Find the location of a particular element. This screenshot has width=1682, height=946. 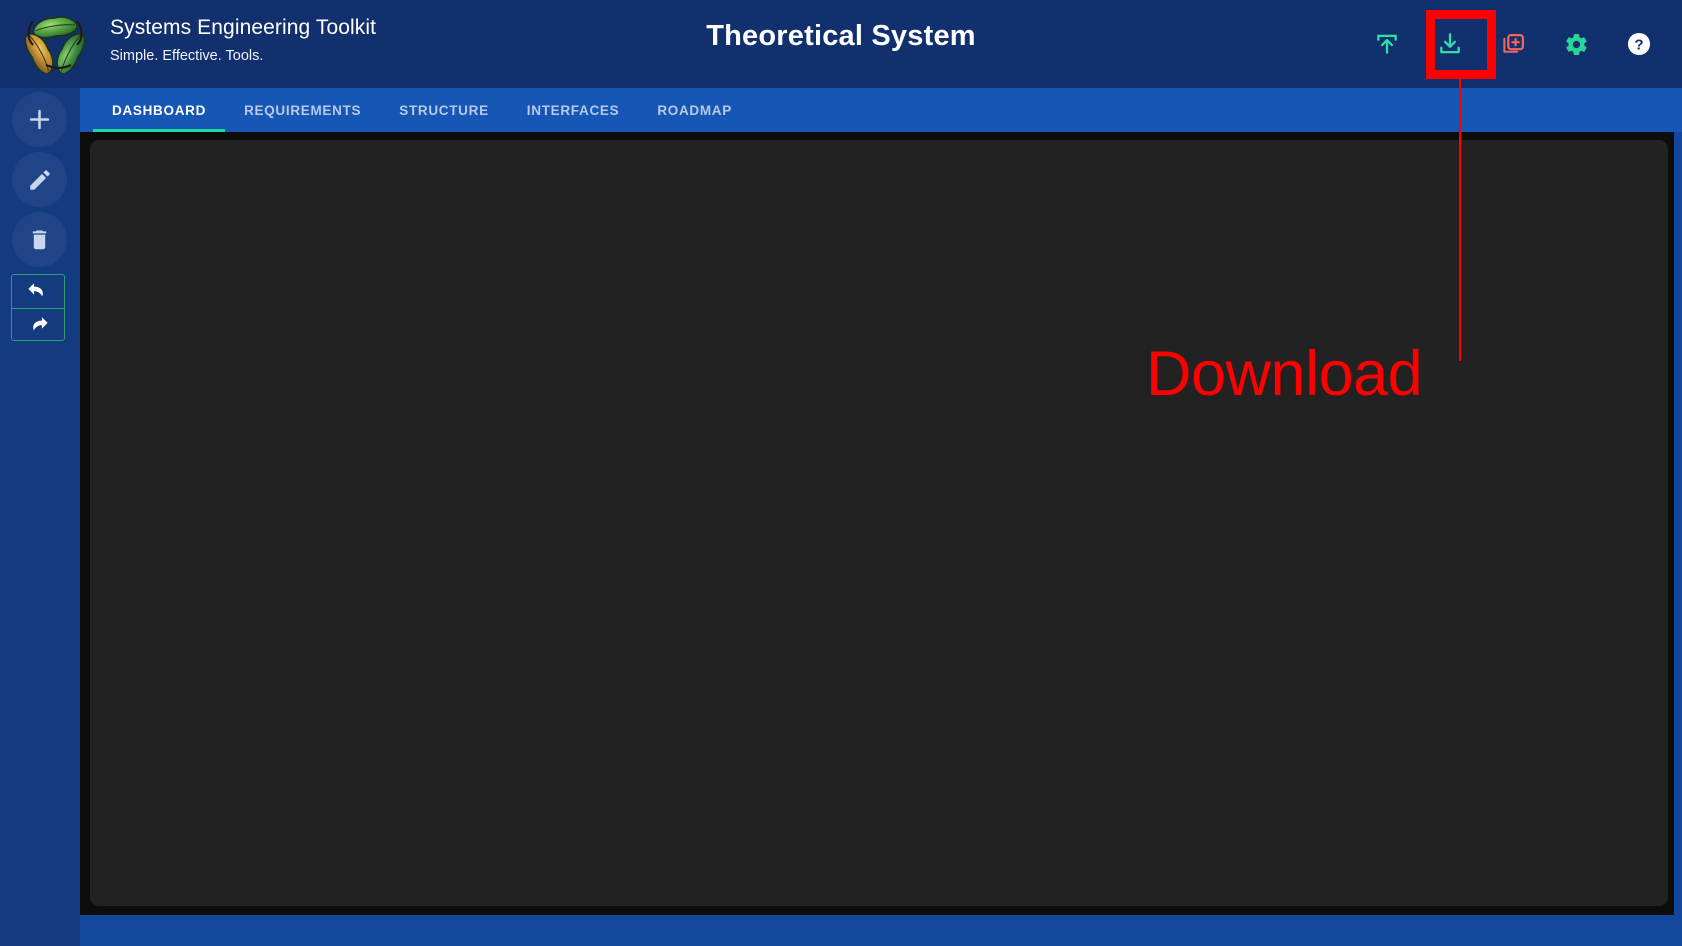

upload-button is located at coordinates (1387, 44).